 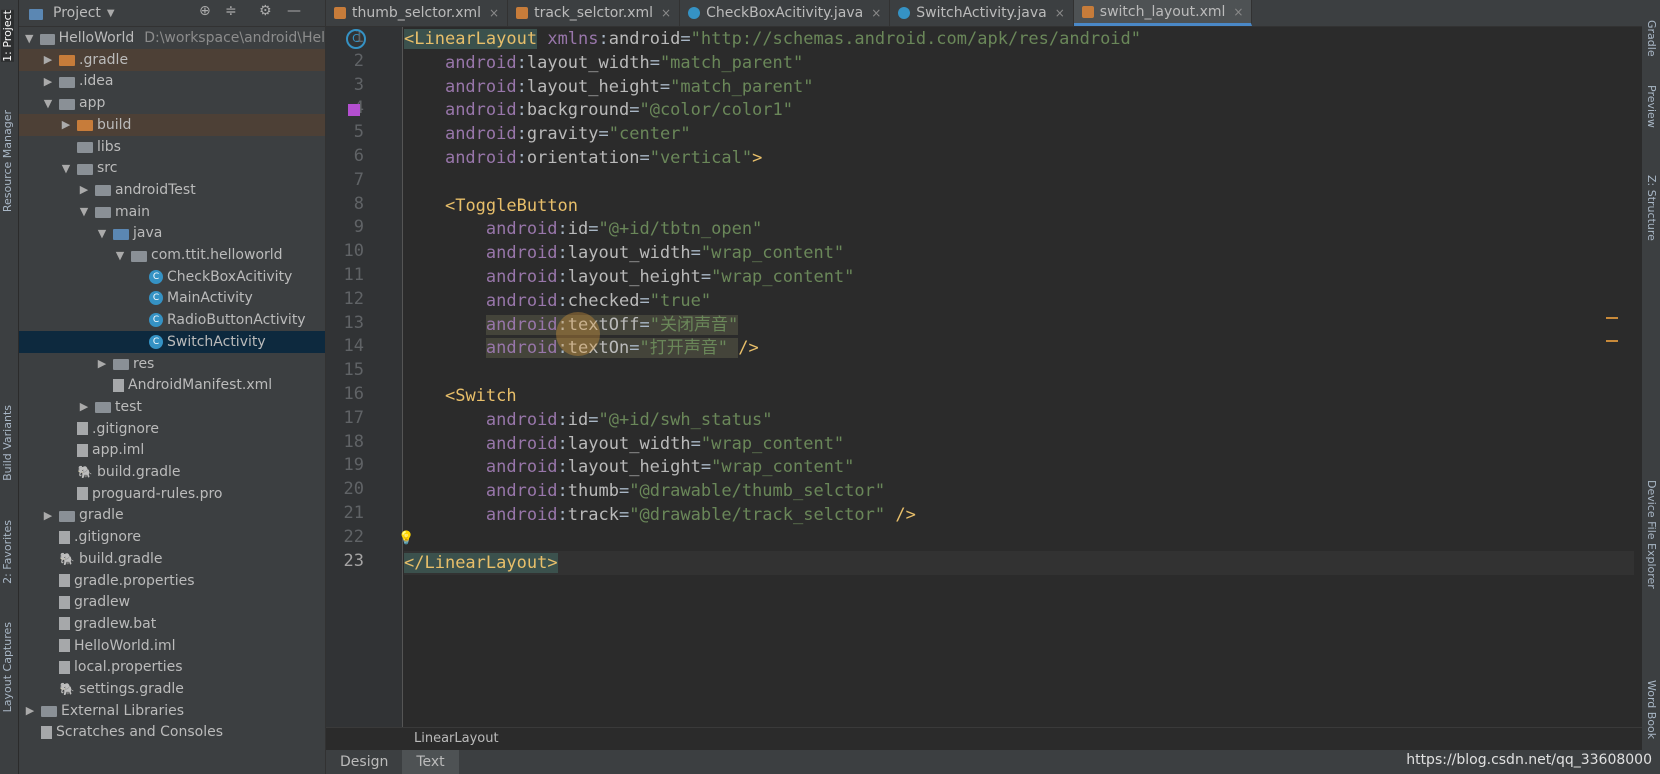 I want to click on tree-item: AndroidManifest.xml, so click(x=172, y=385).